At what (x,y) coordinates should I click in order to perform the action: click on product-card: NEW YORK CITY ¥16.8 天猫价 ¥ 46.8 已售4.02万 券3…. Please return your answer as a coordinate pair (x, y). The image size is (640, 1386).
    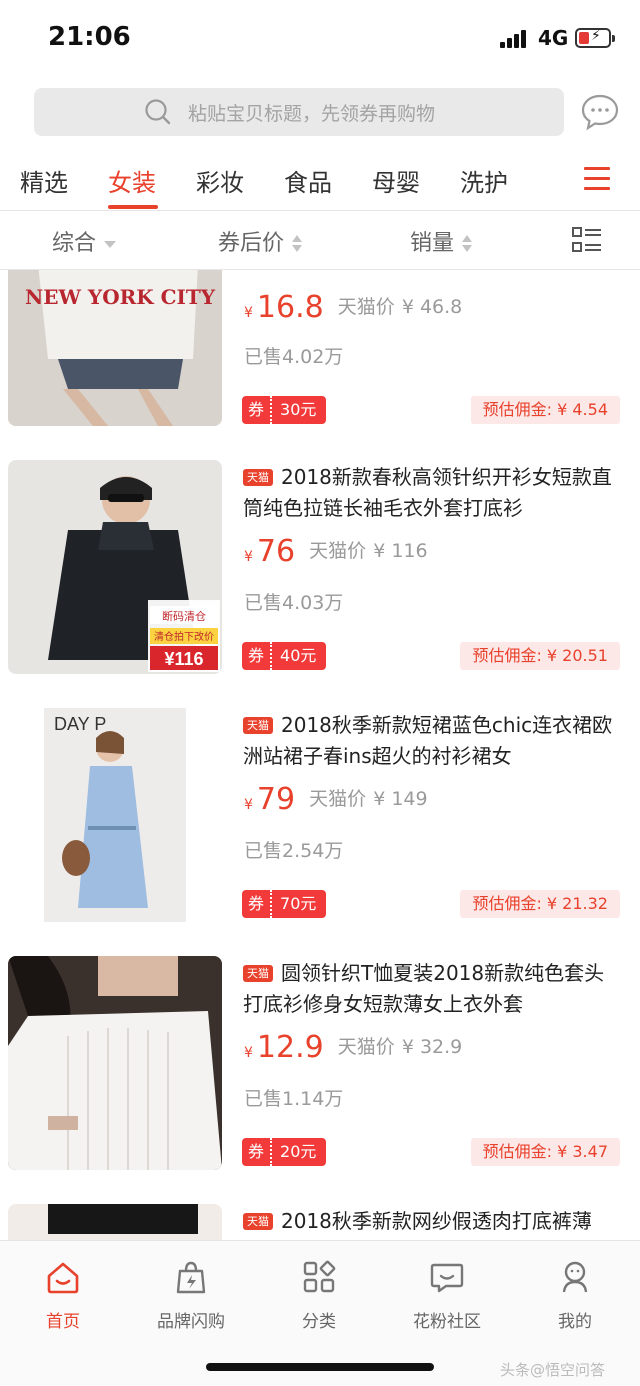
    Looking at the image, I should click on (320, 355).